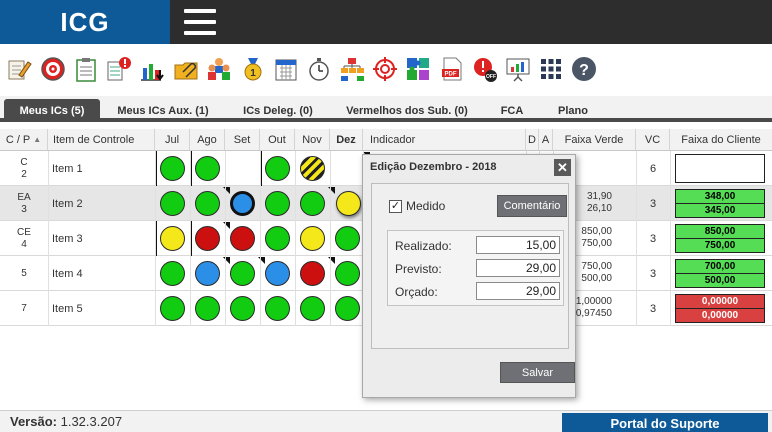 The image size is (772, 432). I want to click on puzzle-icon, so click(418, 69).